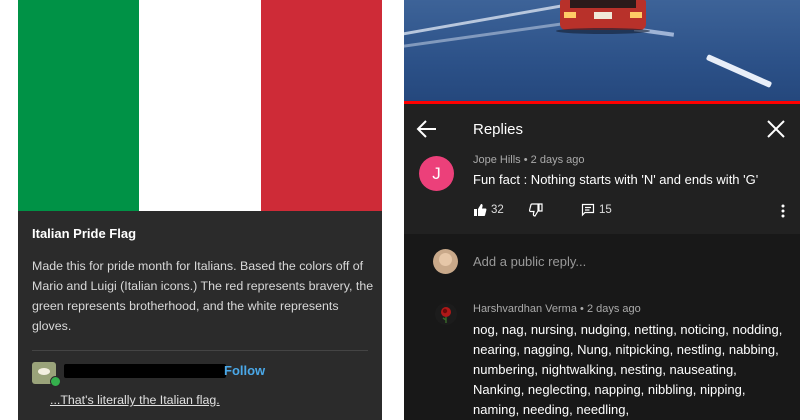 This screenshot has height=420, width=800. Describe the element at coordinates (200, 350) in the screenshot. I see `divider` at that location.